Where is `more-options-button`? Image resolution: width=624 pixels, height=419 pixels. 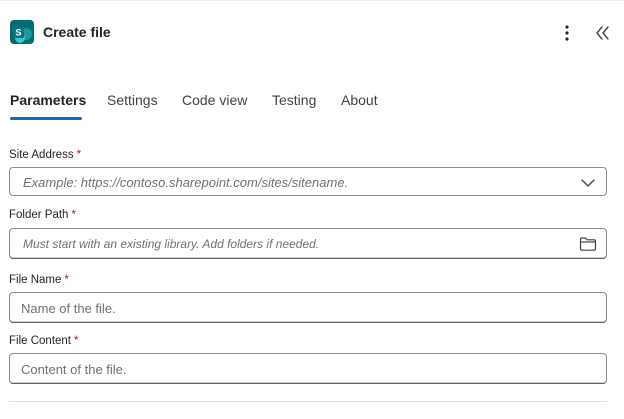 more-options-button is located at coordinates (567, 32).